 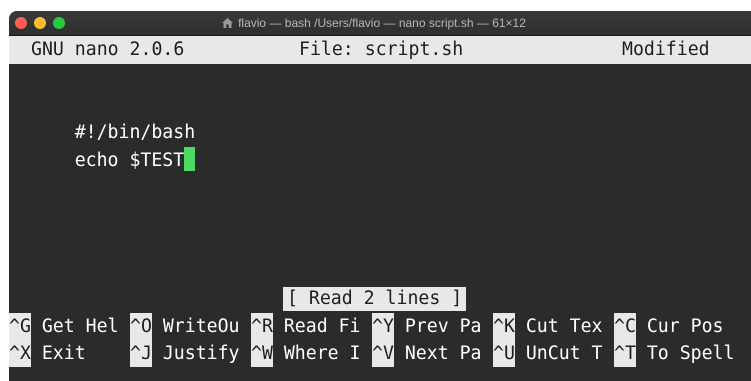 I want to click on shortcut-label: Read Fi, so click(x=316, y=326).